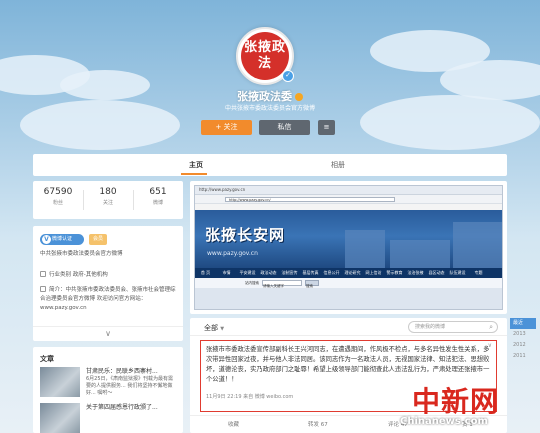  I want to click on website-nav-item: 市情, so click(226, 272).